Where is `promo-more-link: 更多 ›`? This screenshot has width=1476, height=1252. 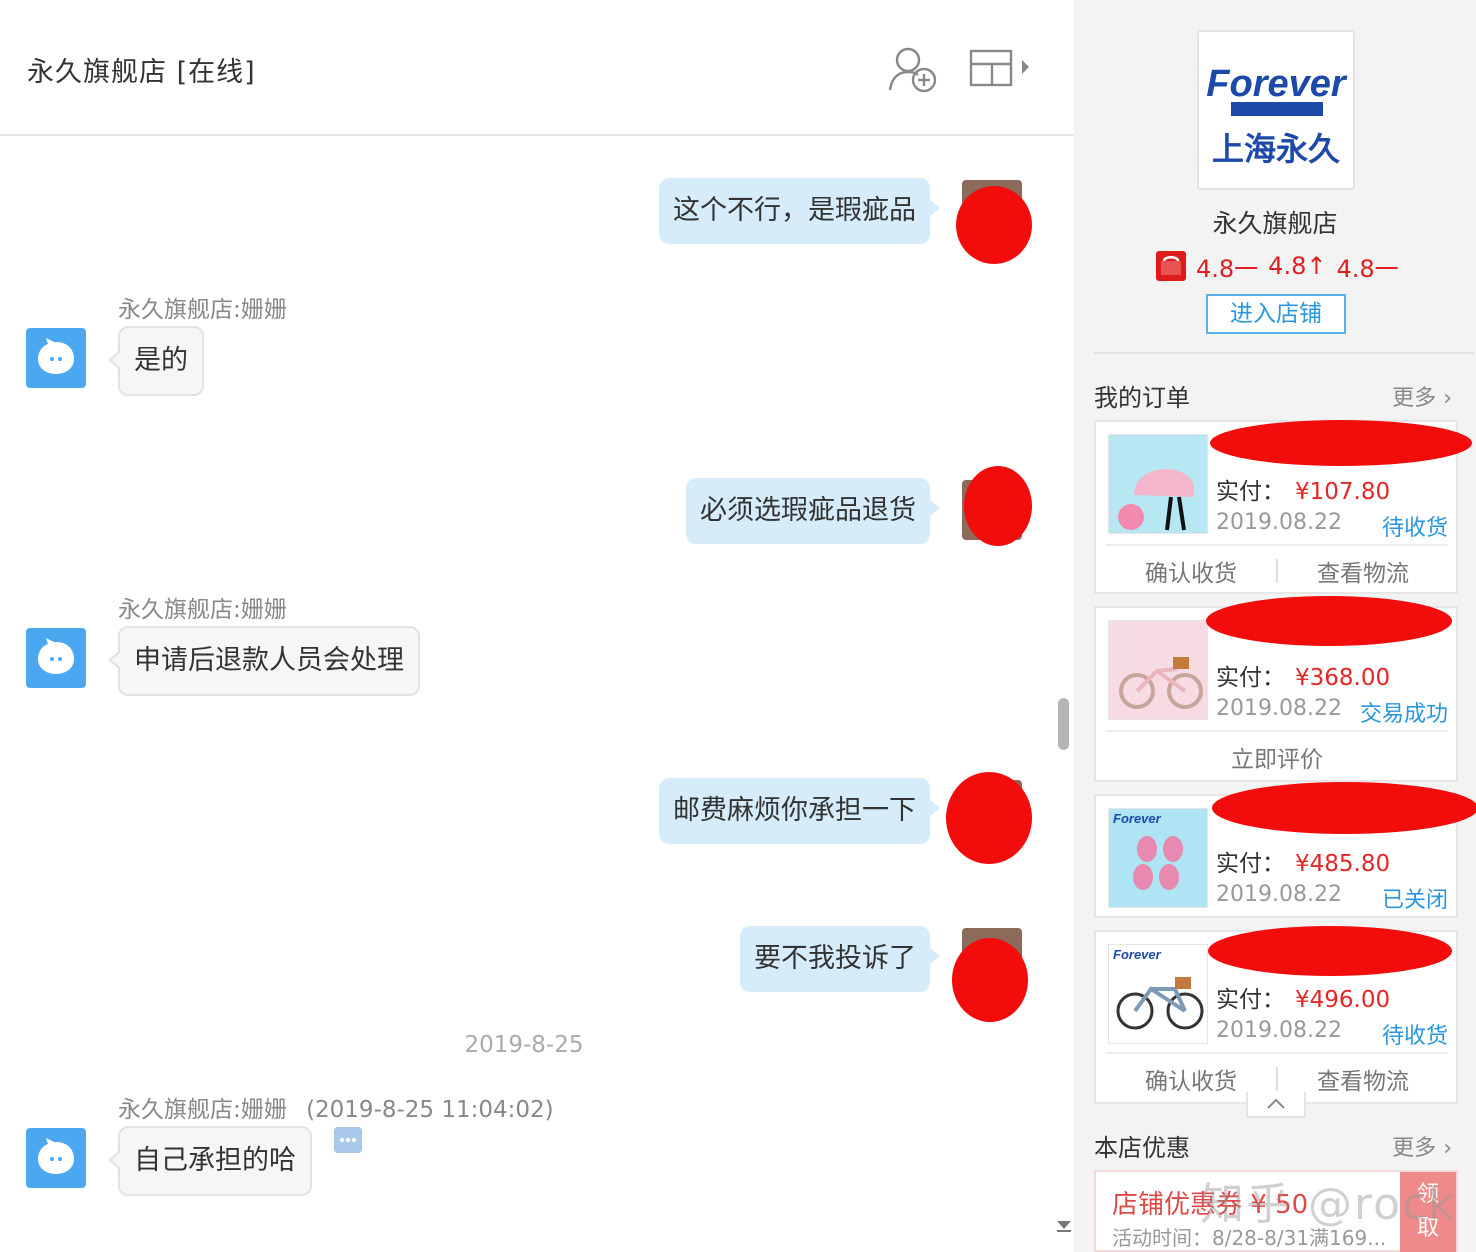
promo-more-link: 更多 › is located at coordinates (1422, 1146).